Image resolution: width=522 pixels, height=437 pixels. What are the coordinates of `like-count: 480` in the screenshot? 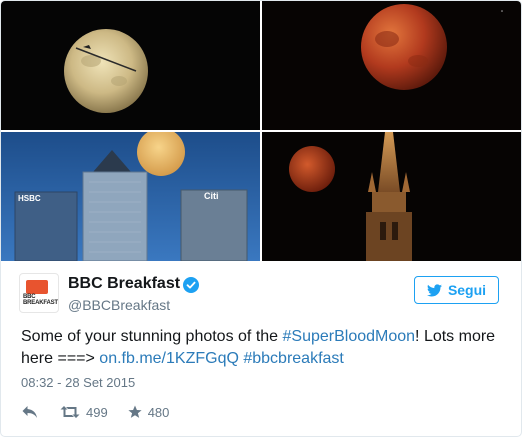 It's located at (158, 412).